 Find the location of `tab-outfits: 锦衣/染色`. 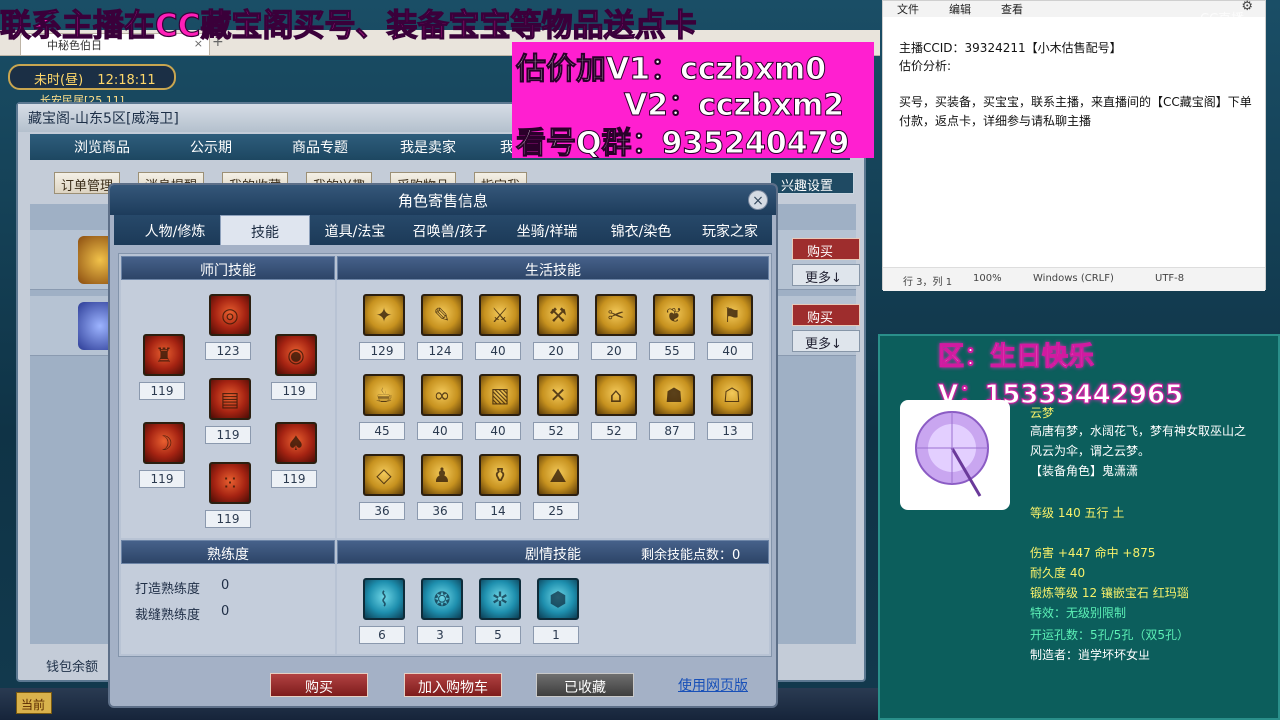

tab-outfits: 锦衣/染色 is located at coordinates (641, 230).